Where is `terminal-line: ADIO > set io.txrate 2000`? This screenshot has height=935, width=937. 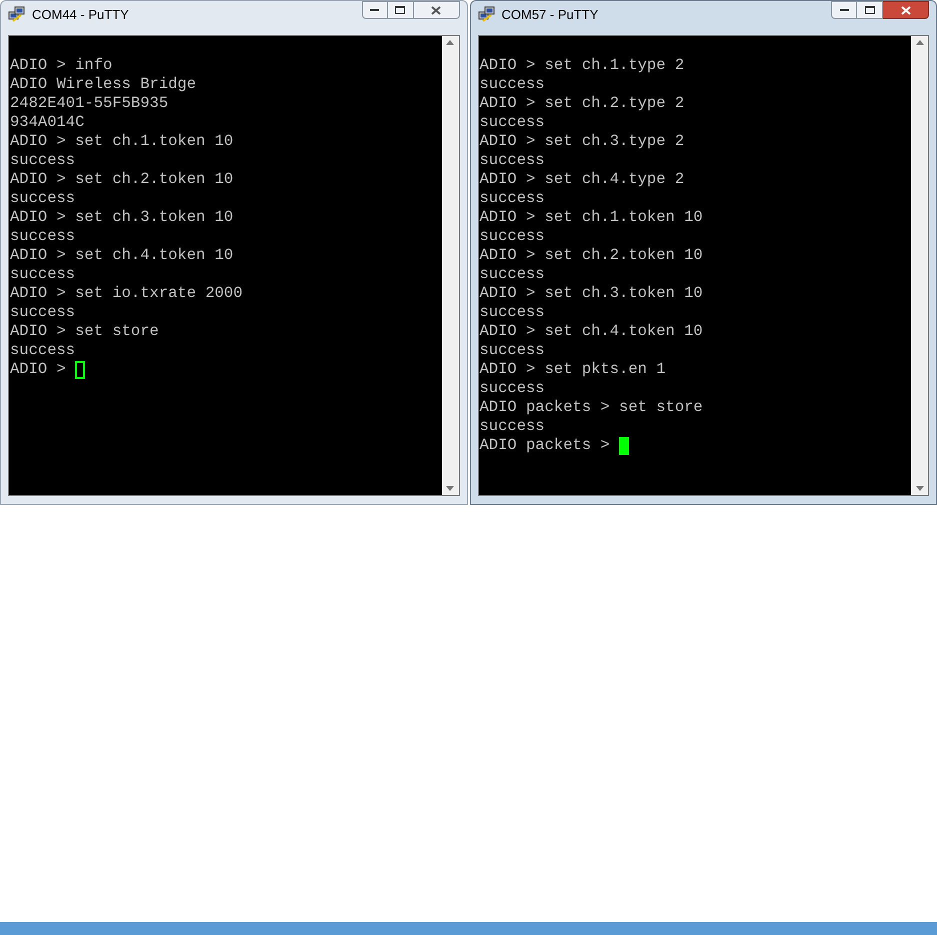
terminal-line: ADIO > set io.txrate 2000 is located at coordinates (126, 293).